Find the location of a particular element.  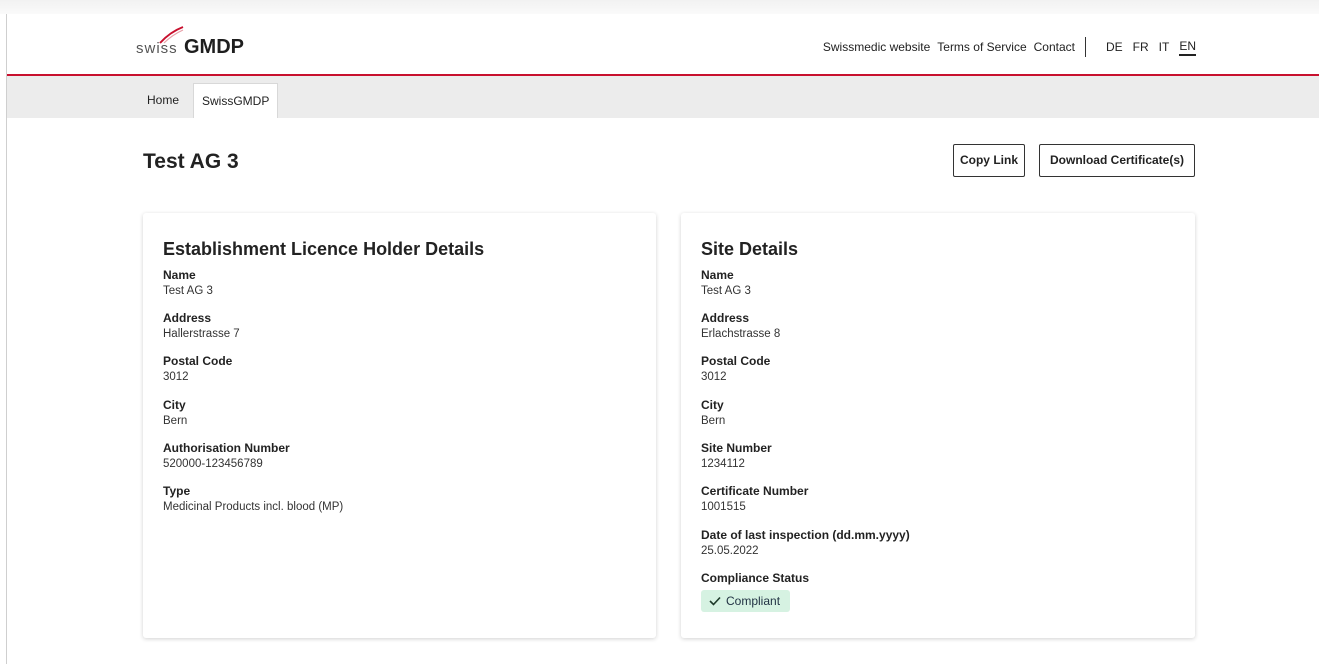

field-label: Site Number is located at coordinates (736, 448).